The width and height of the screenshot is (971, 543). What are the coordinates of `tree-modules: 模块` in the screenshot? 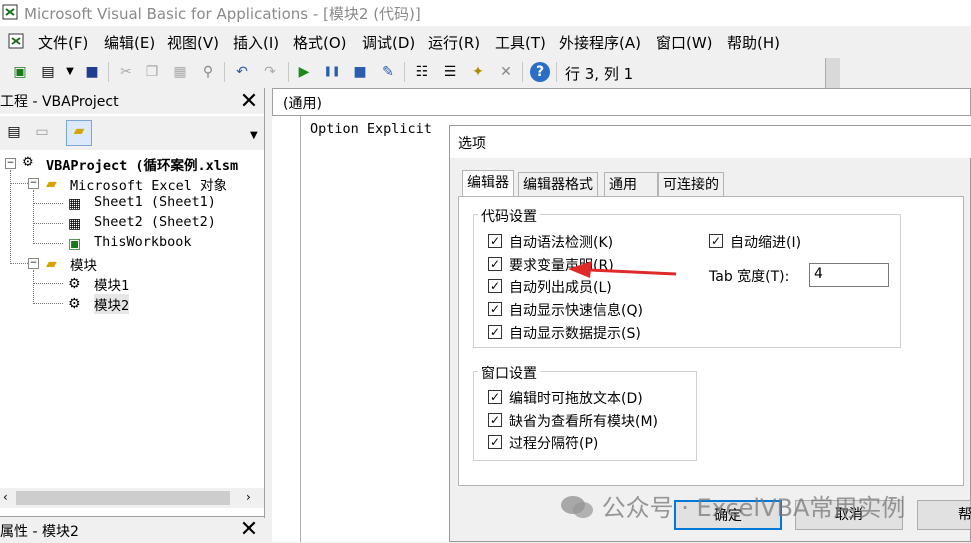 It's located at (83, 264).